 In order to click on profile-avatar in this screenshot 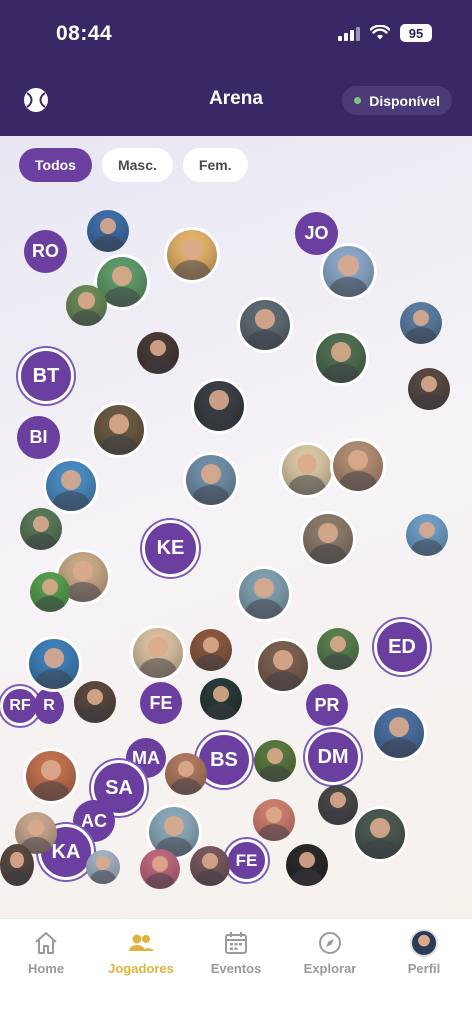, I will do `click(424, 943)`.